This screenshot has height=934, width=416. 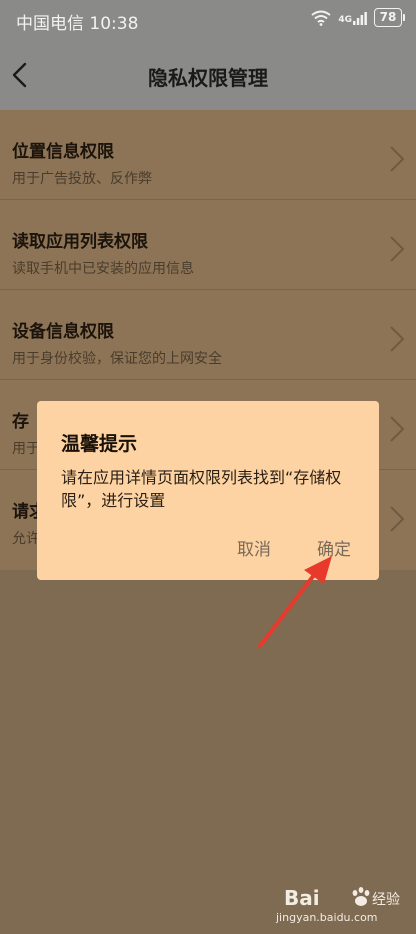 What do you see at coordinates (345, 19) in the screenshot?
I see `network-badge: 4G` at bounding box center [345, 19].